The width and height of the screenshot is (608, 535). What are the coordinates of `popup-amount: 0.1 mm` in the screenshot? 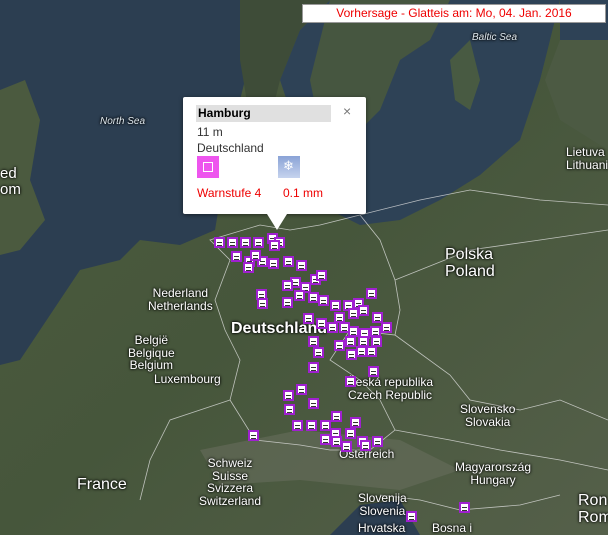 It's located at (303, 193).